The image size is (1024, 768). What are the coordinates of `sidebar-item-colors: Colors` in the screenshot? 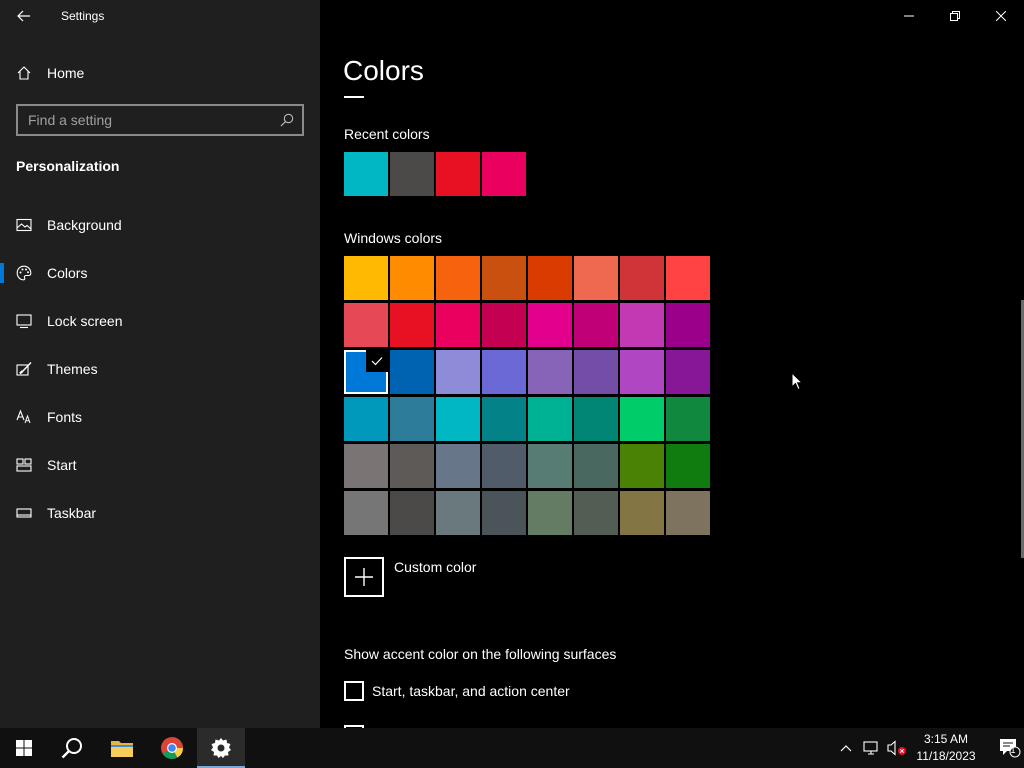 It's located at (160, 273).